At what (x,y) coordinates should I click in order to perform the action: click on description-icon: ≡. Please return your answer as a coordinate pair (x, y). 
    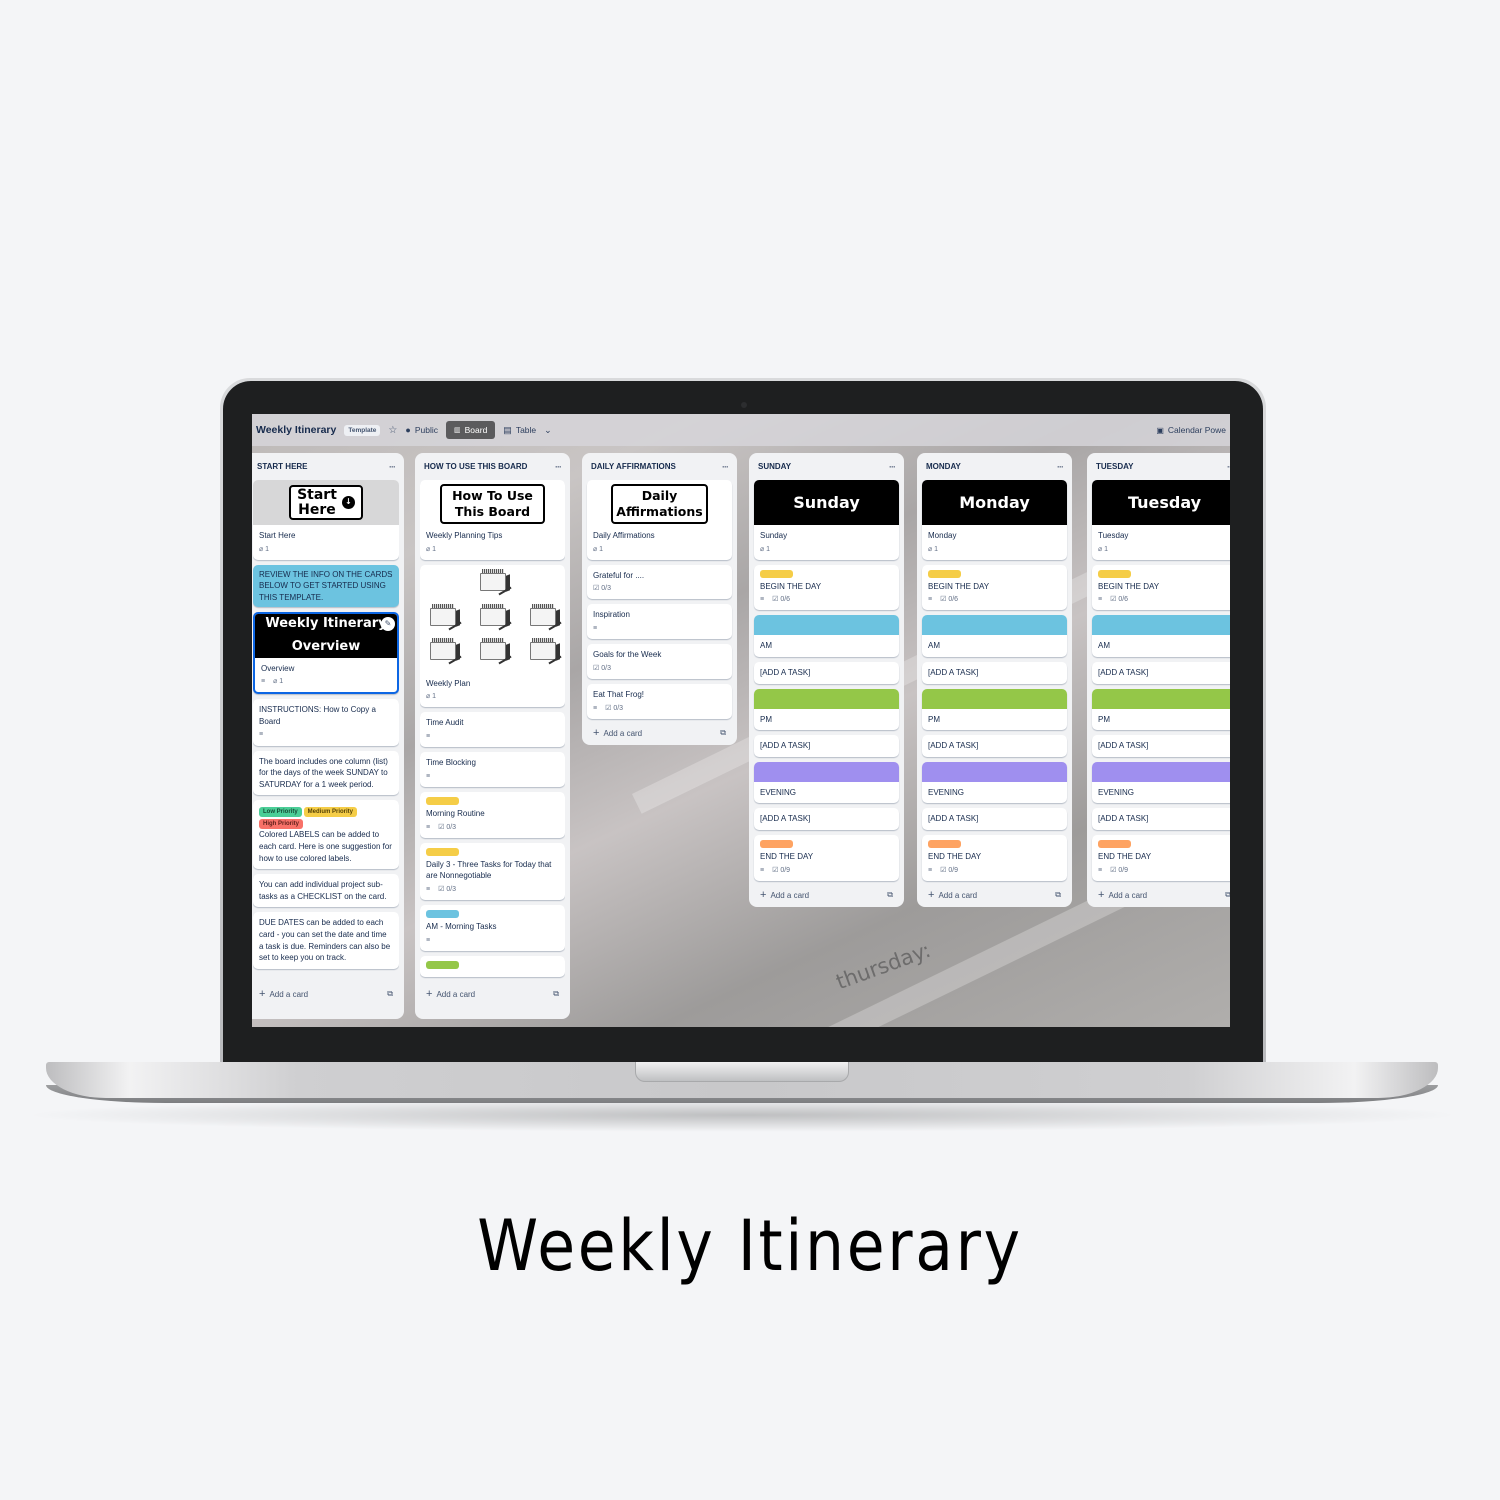
    Looking at the image, I should click on (1100, 870).